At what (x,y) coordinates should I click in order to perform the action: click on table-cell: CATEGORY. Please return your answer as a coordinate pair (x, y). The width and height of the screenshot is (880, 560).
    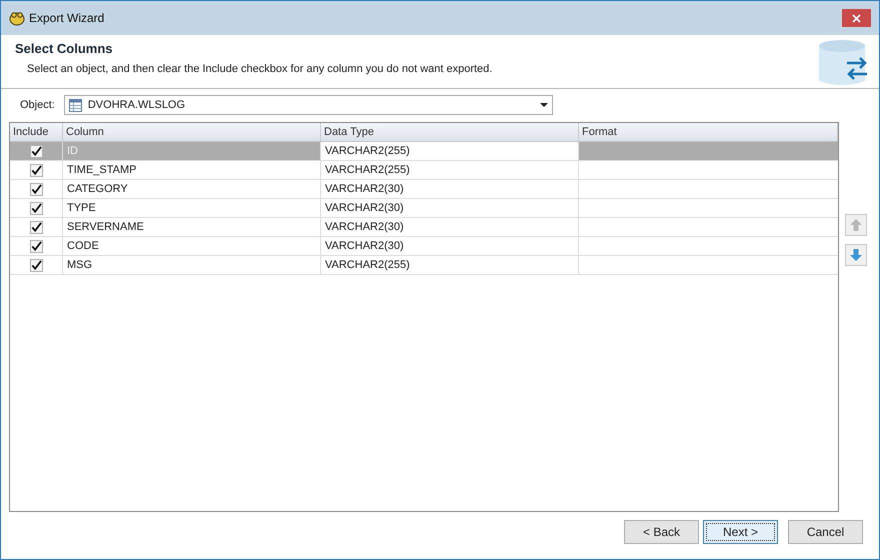
    Looking at the image, I should click on (192, 189).